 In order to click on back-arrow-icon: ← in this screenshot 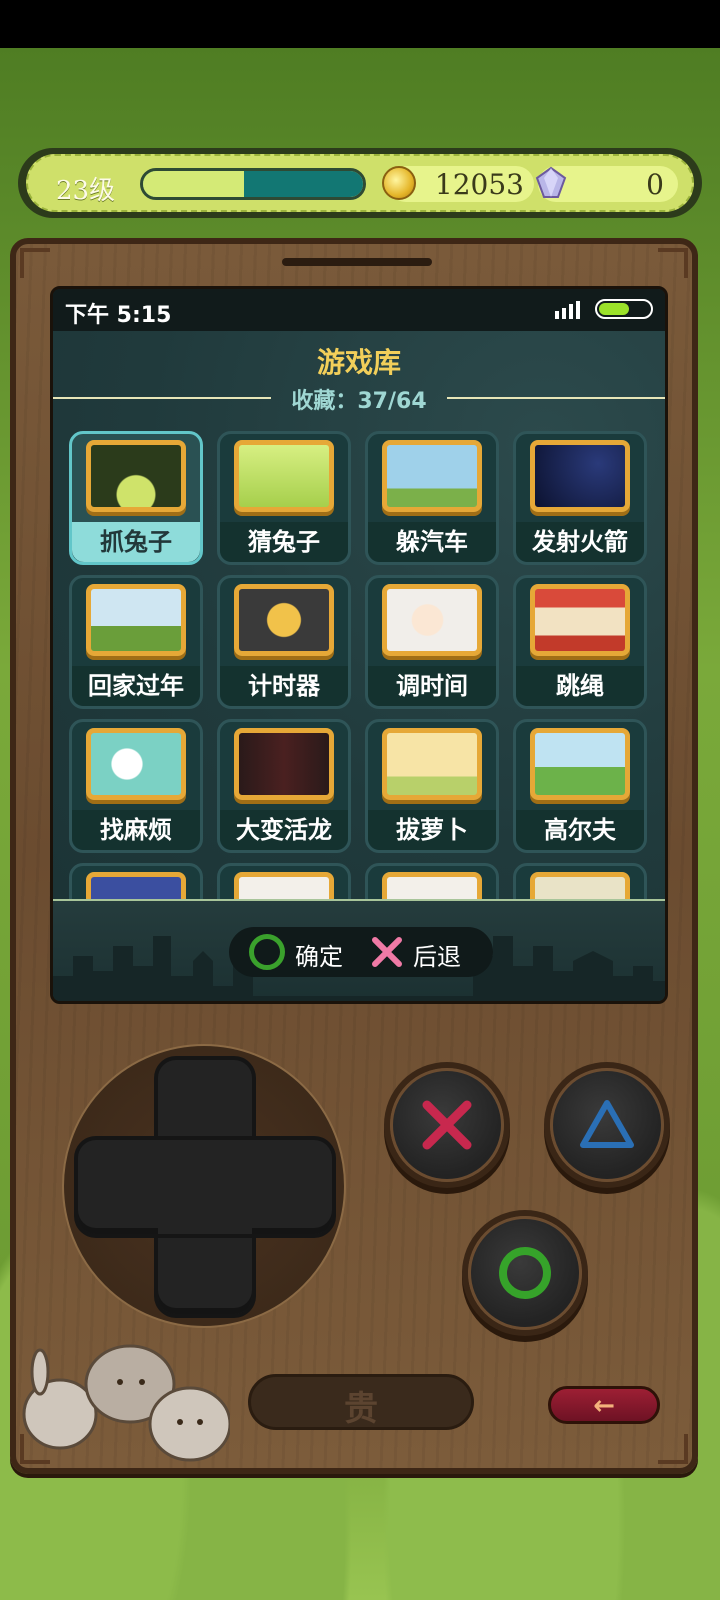, I will do `click(604, 1406)`.